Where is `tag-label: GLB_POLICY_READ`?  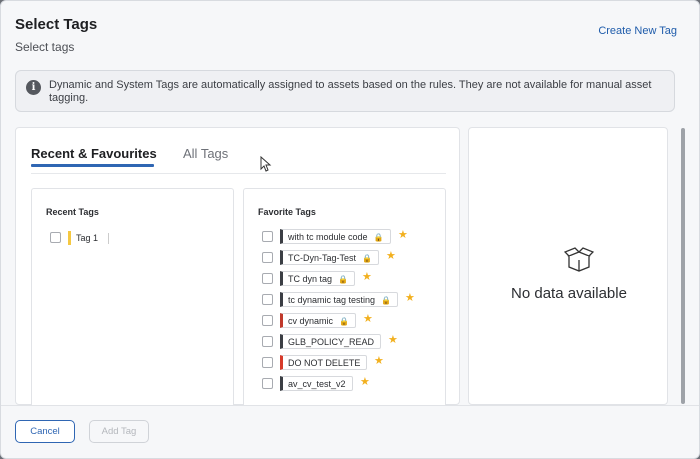 tag-label: GLB_POLICY_READ is located at coordinates (331, 342).